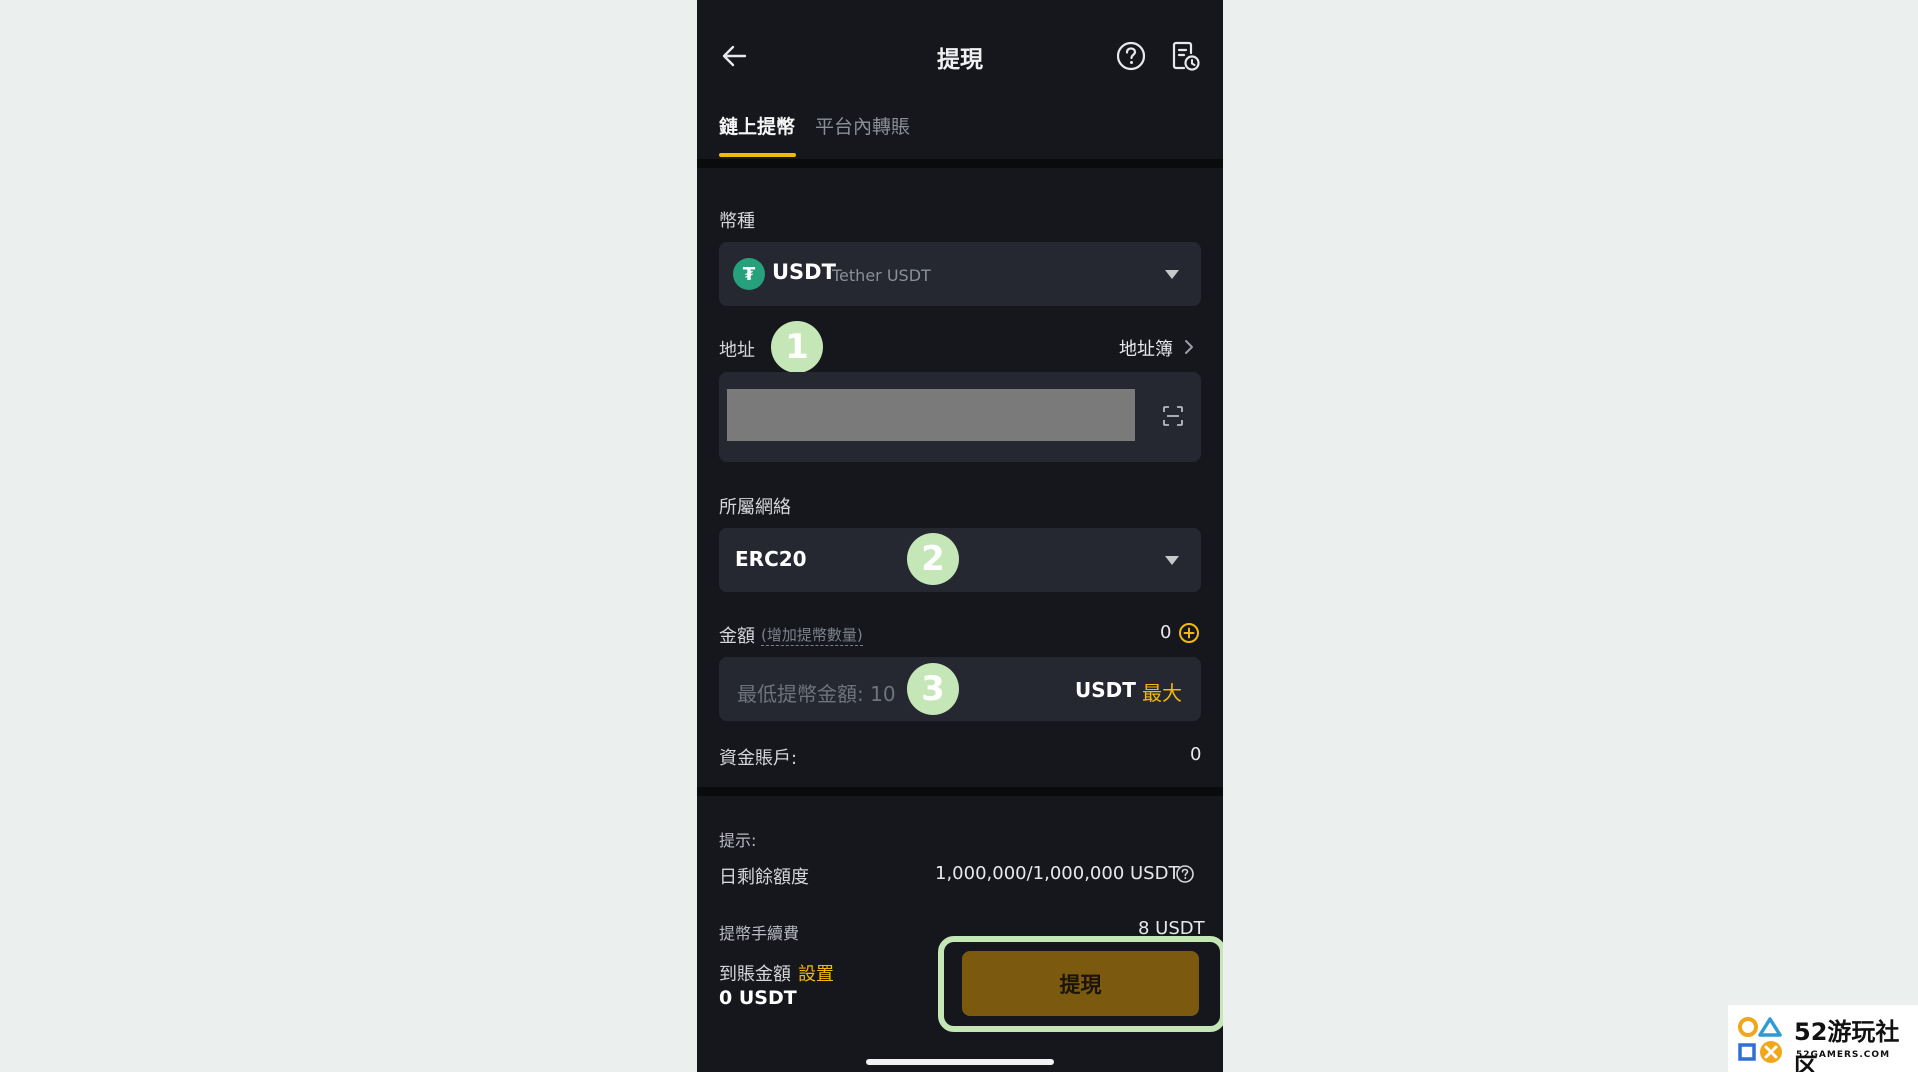  What do you see at coordinates (758, 998) in the screenshot?
I see `received-amount-value: 0 USDT` at bounding box center [758, 998].